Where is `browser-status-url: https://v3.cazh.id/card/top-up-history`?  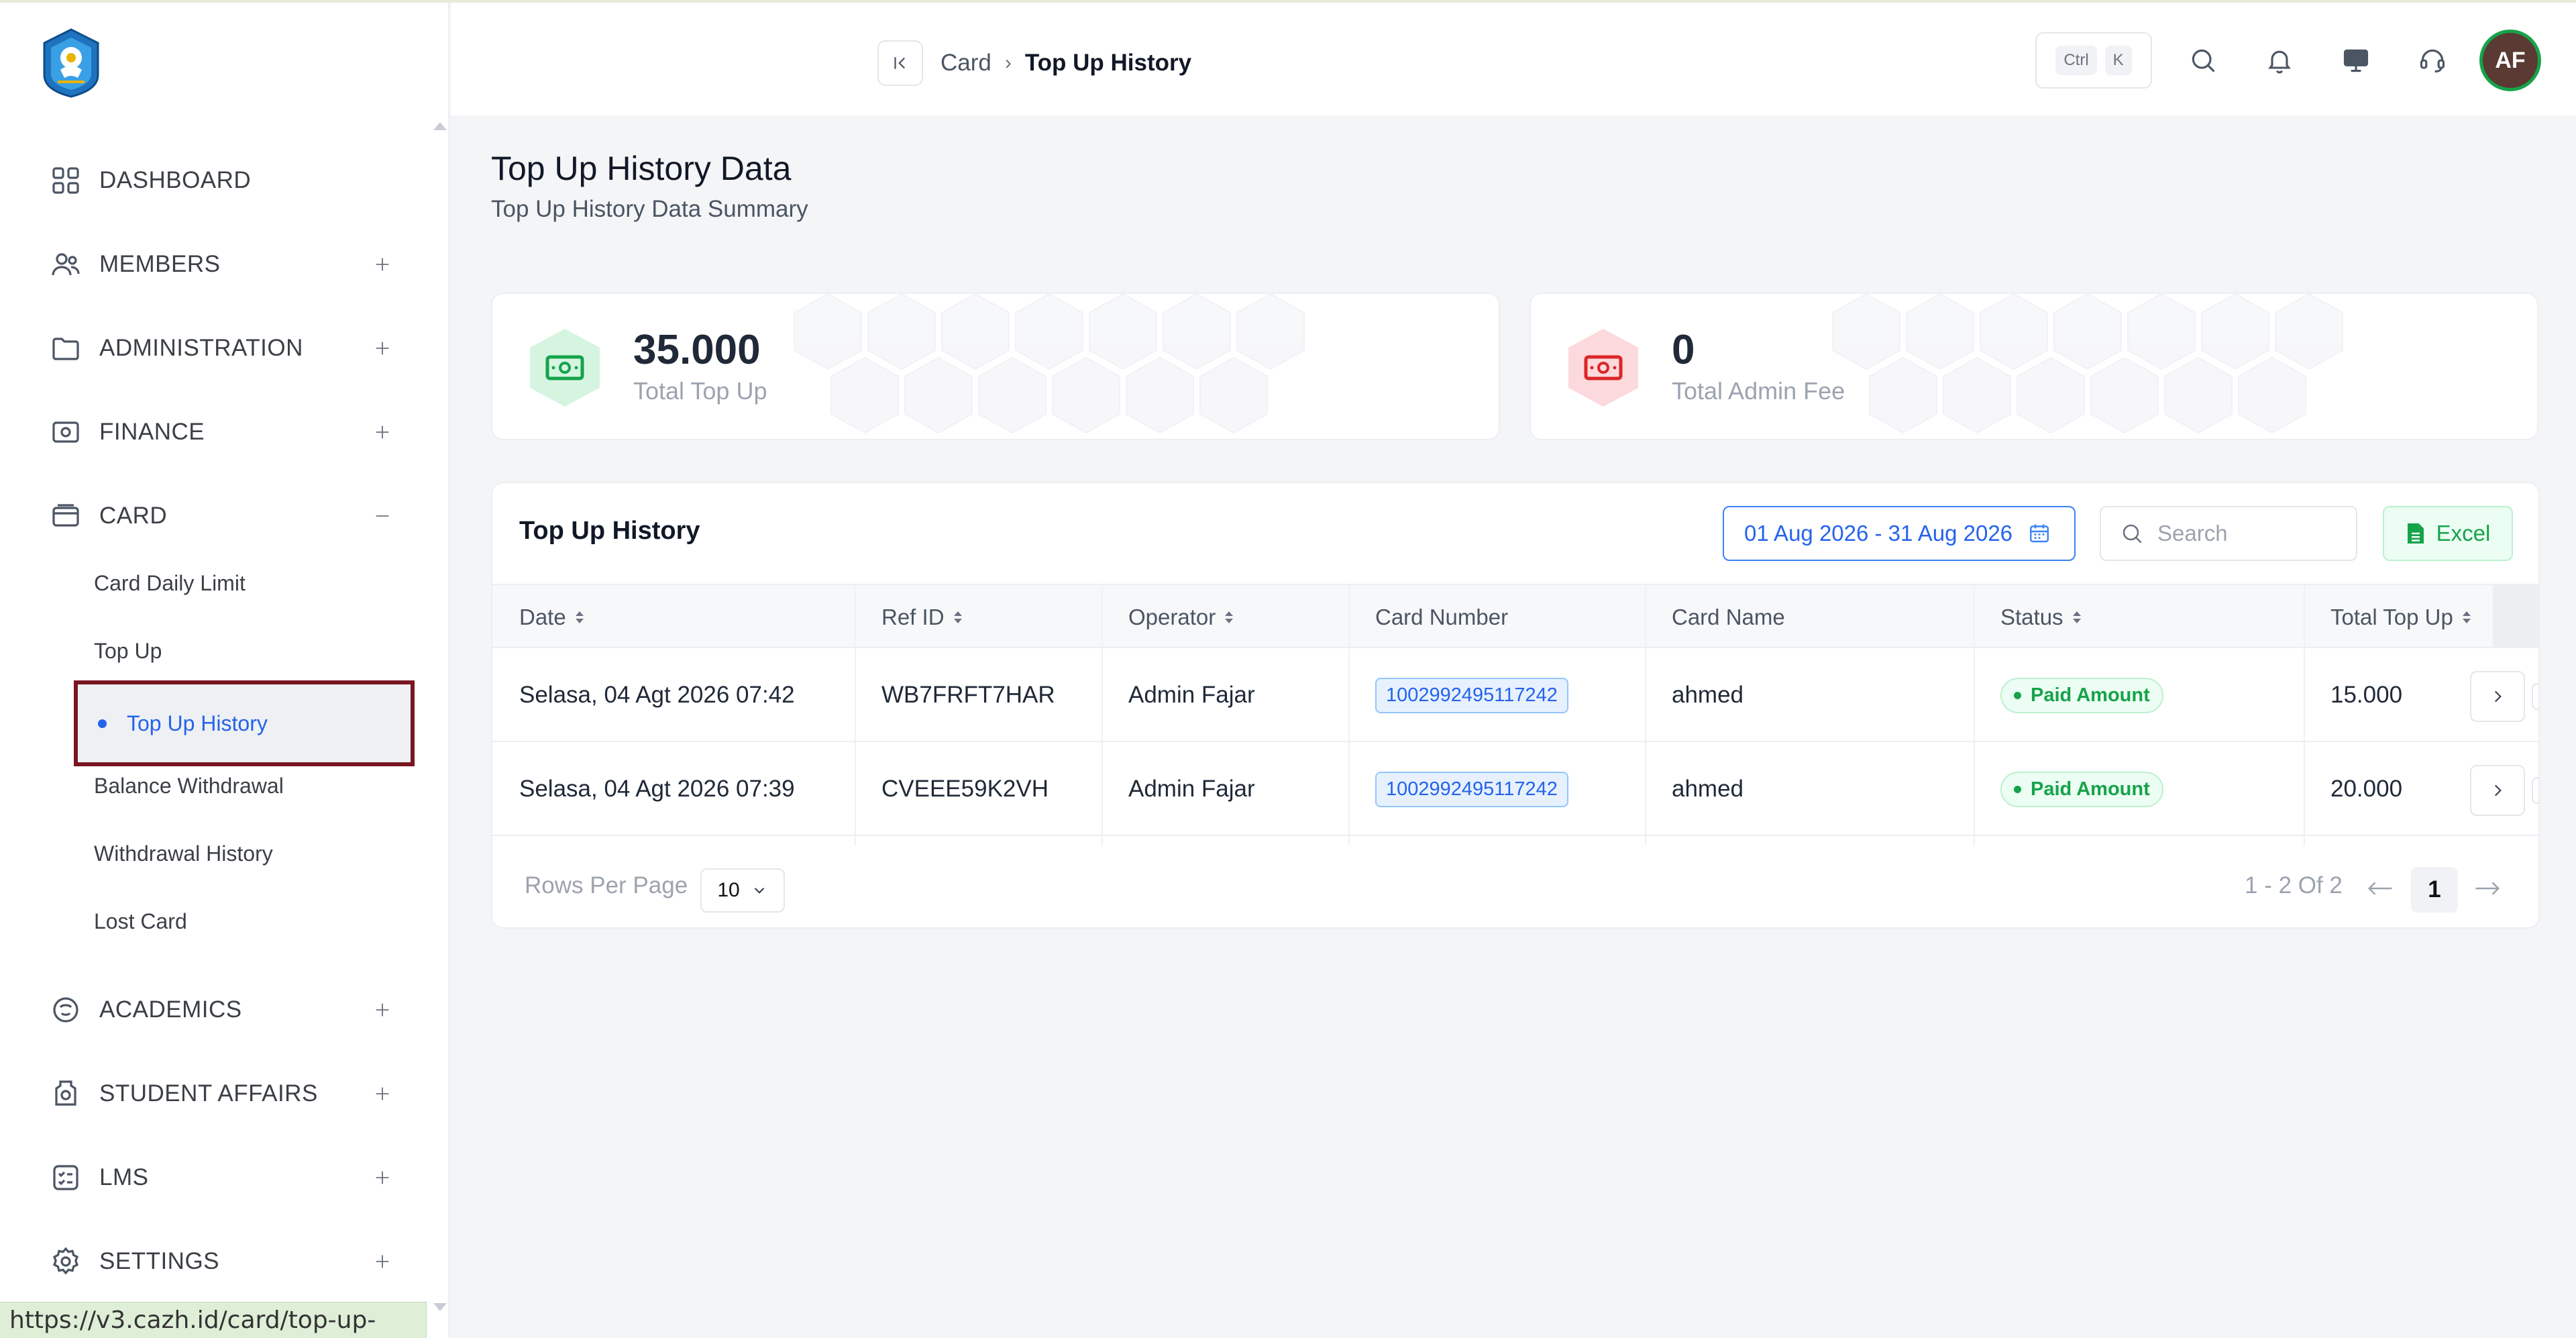 browser-status-url: https://v3.cazh.id/card/top-up-history is located at coordinates (213, 1320).